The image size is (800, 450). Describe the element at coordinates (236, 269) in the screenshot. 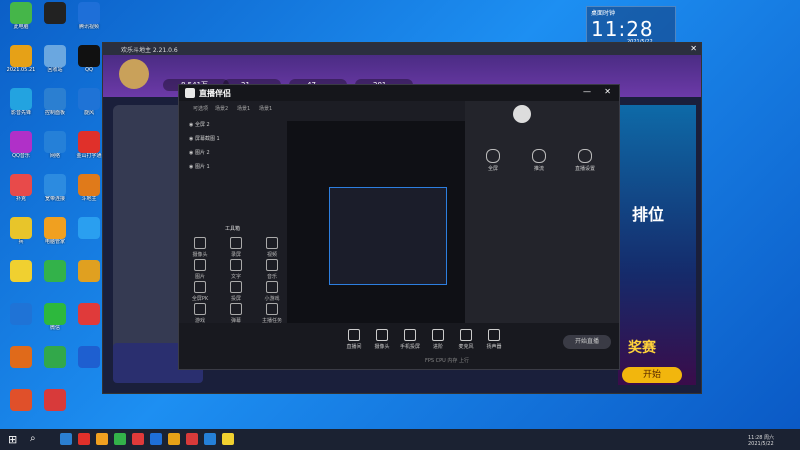

I see `tool-button: 文字` at that location.